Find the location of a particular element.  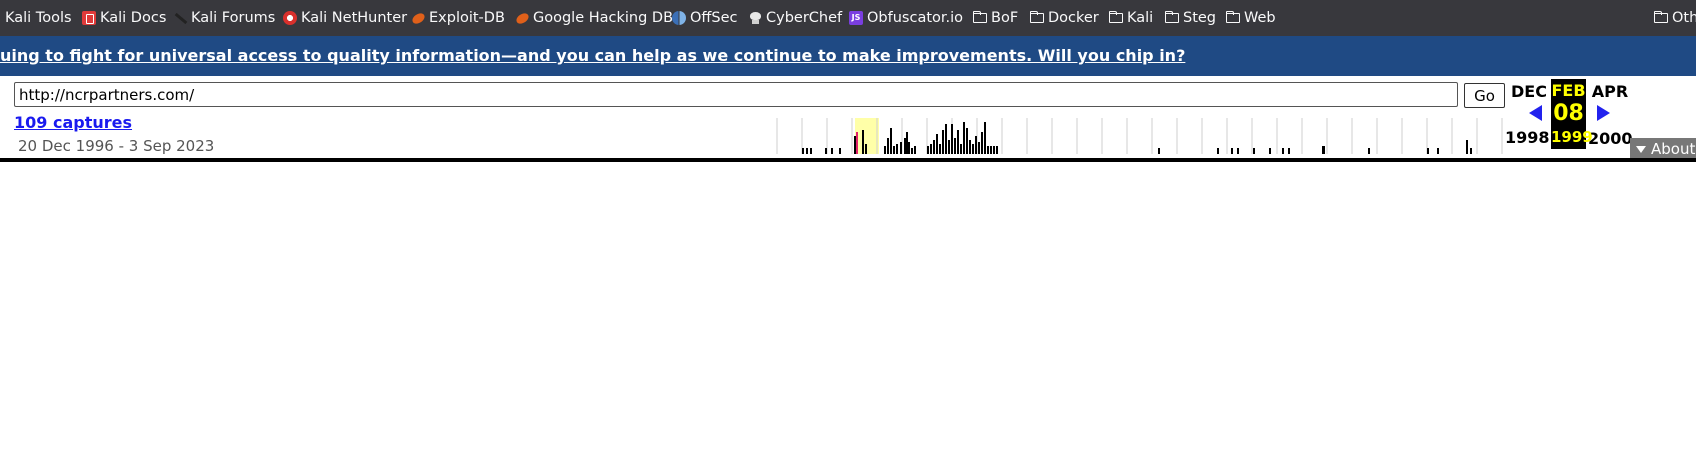

bookmark-folder-other: Oth is located at coordinates (1675, 18).